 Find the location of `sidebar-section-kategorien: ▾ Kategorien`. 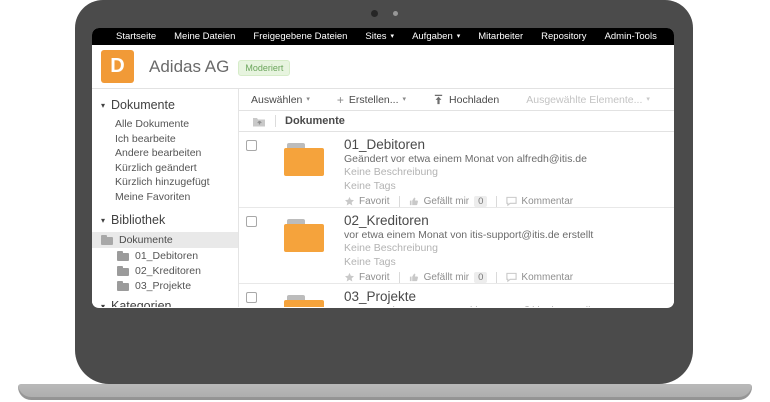

sidebar-section-kategorien: ▾ Kategorien is located at coordinates (165, 303).